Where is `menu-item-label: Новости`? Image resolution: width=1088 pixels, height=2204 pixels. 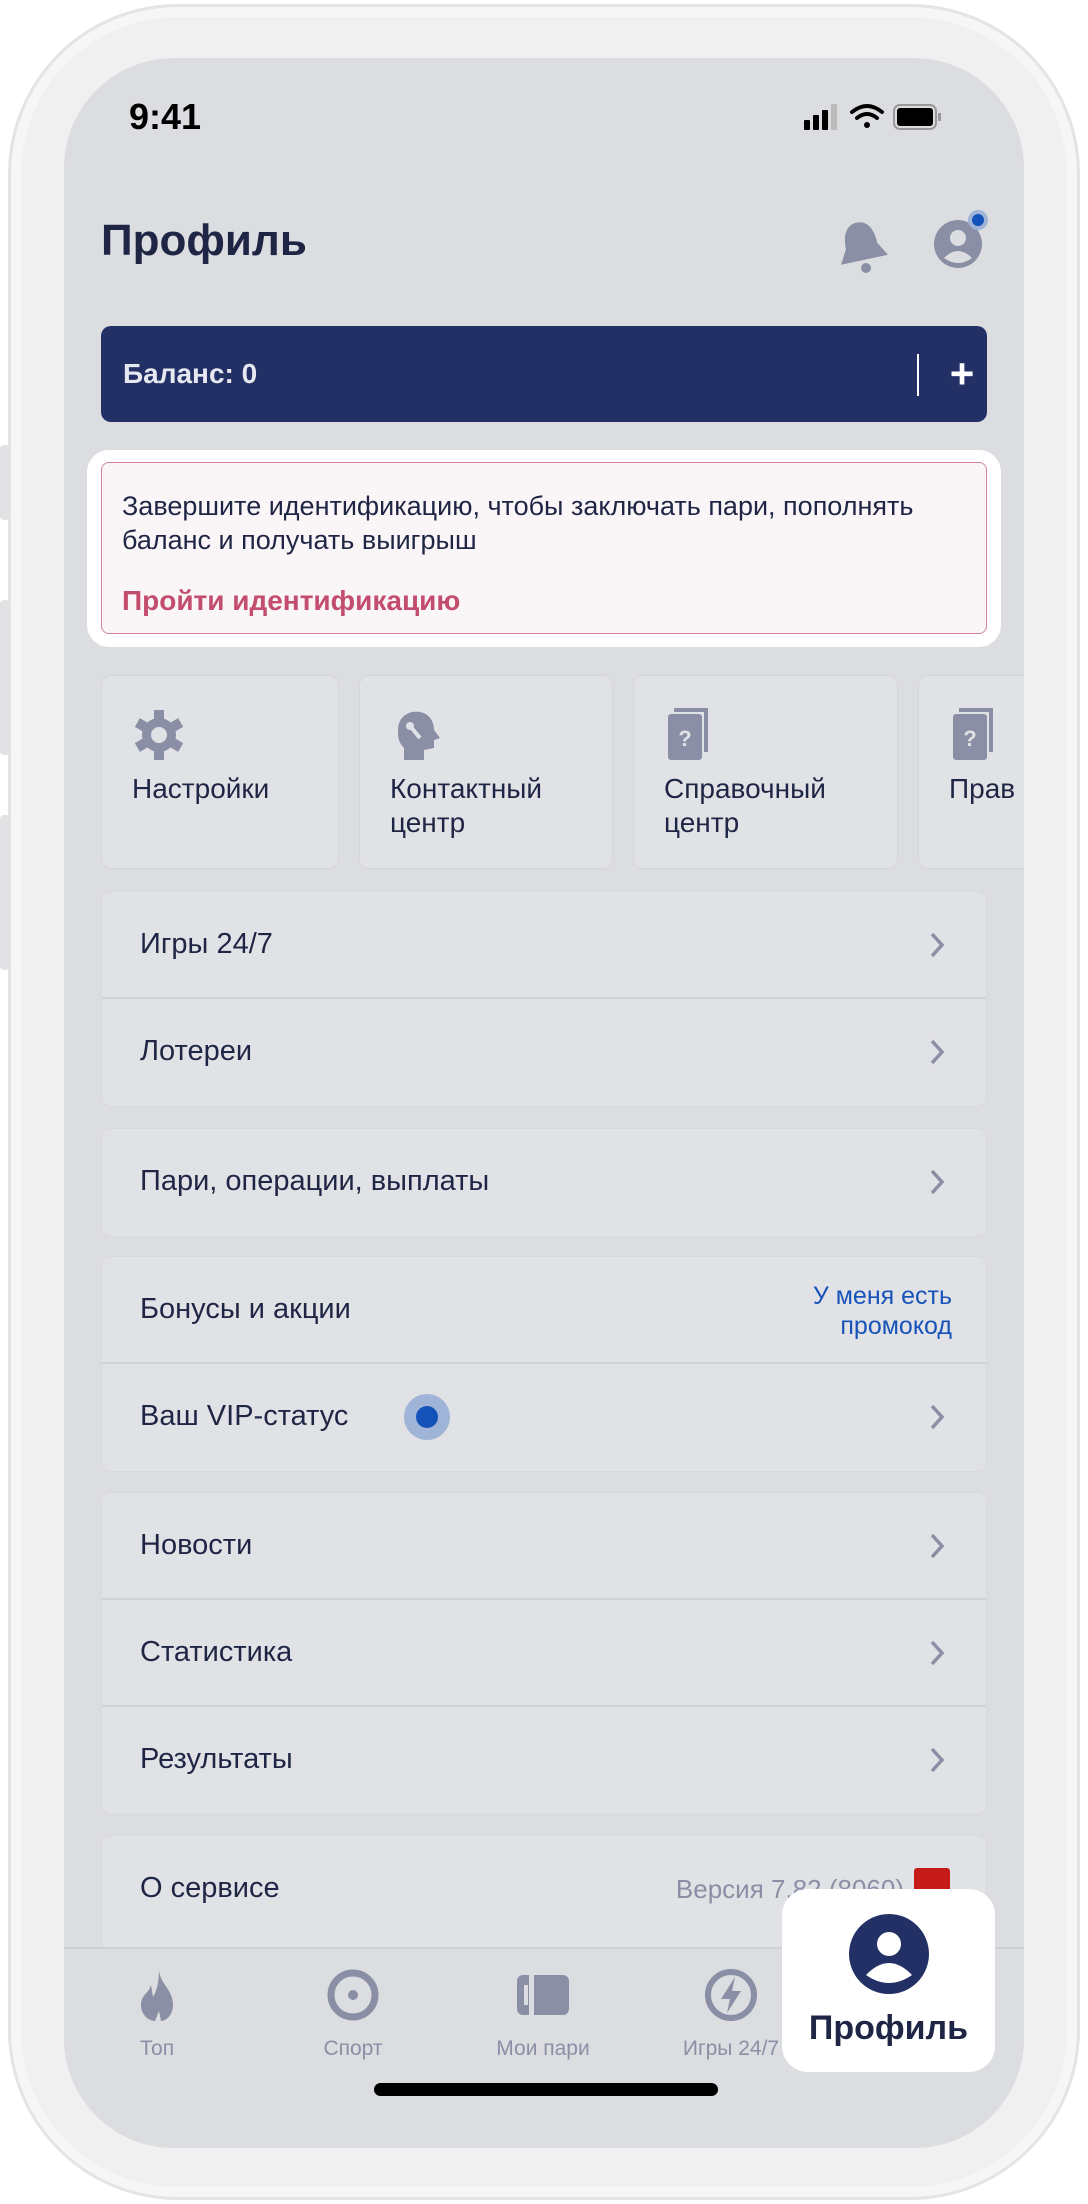
menu-item-label: Новости is located at coordinates (196, 1545).